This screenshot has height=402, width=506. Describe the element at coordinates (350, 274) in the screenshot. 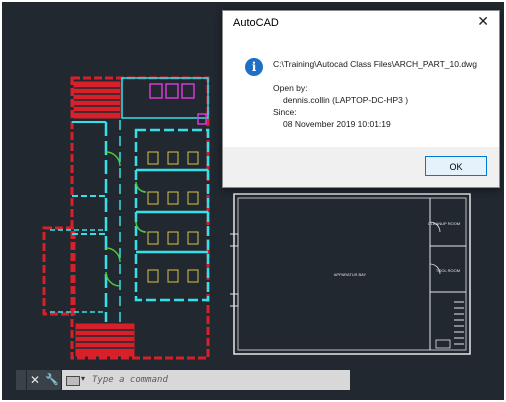

I see `room-label-apparatus-bay: APPARATUS BAY` at that location.